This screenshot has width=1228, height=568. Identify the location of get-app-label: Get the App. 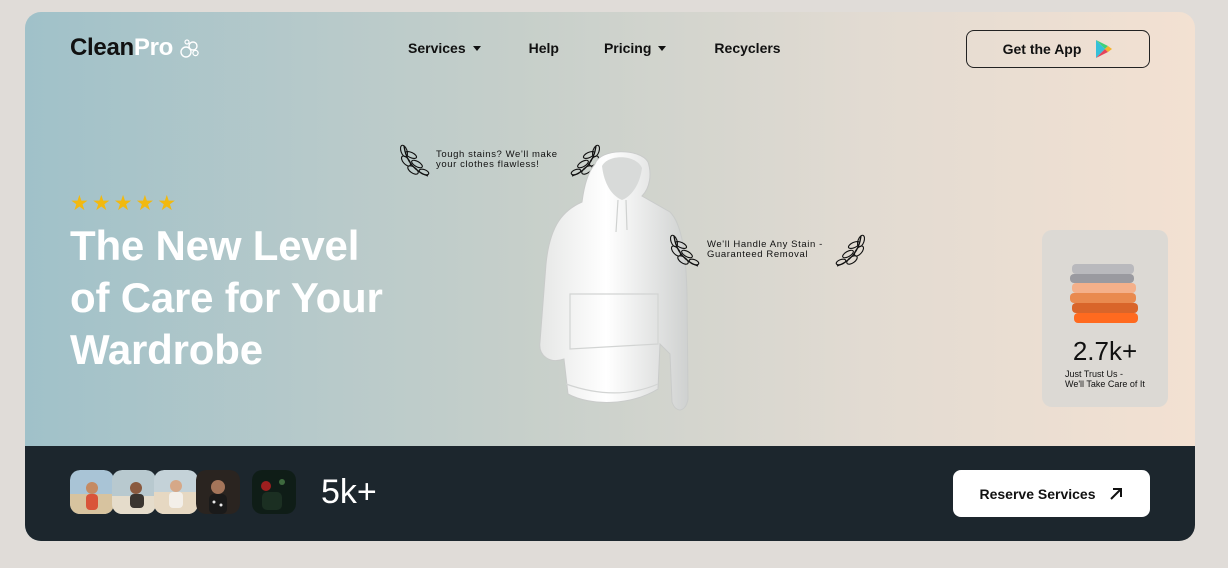
(1042, 49).